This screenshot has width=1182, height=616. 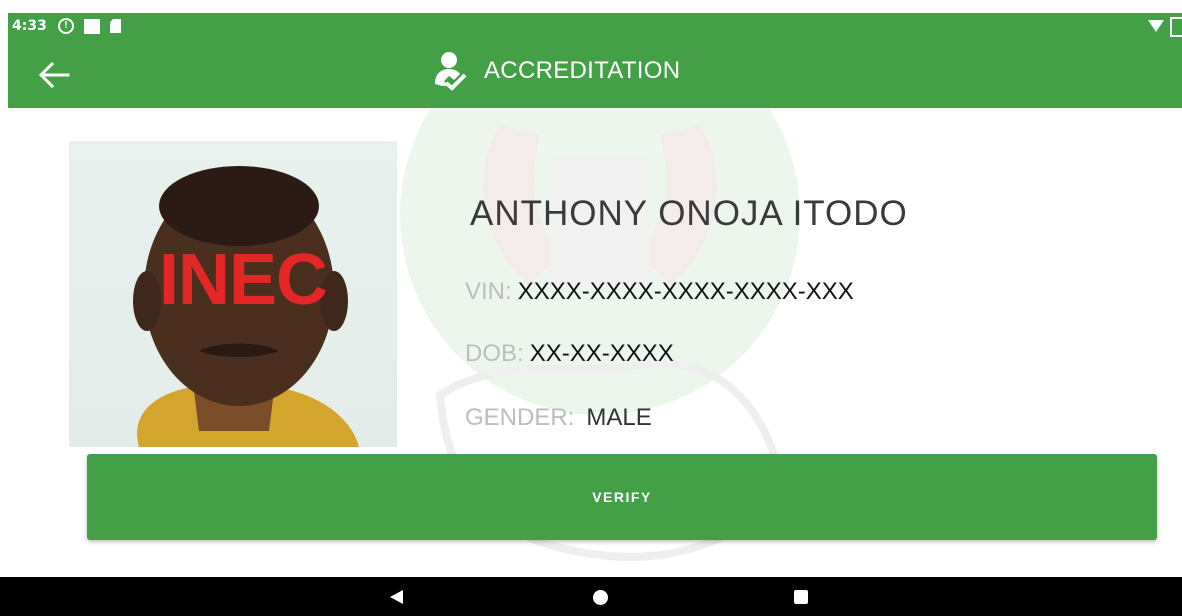 I want to click on nav-recents-icon, so click(x=801, y=597).